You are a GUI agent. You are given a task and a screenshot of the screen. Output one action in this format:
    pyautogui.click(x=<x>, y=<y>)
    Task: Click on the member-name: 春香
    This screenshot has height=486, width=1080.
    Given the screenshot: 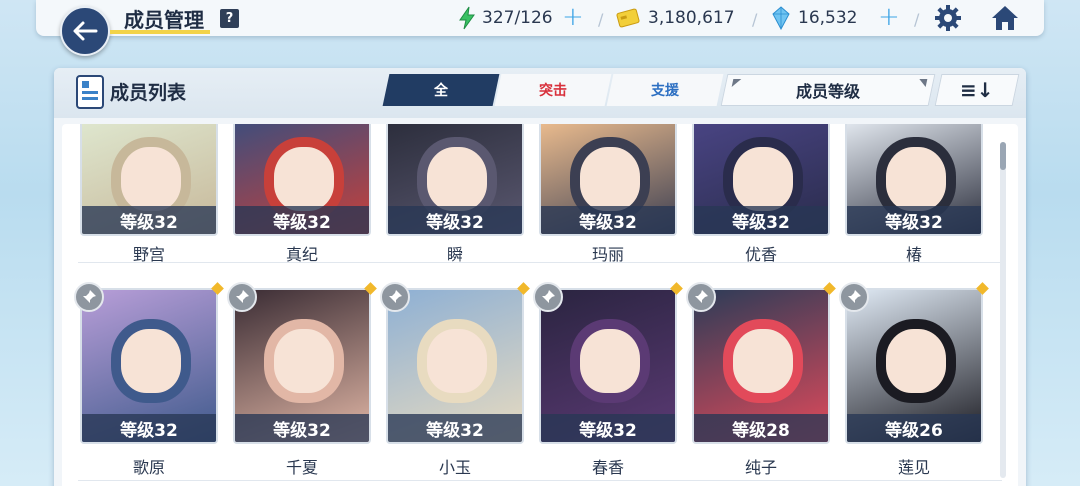 What is the action you would take?
    pyautogui.click(x=607, y=467)
    